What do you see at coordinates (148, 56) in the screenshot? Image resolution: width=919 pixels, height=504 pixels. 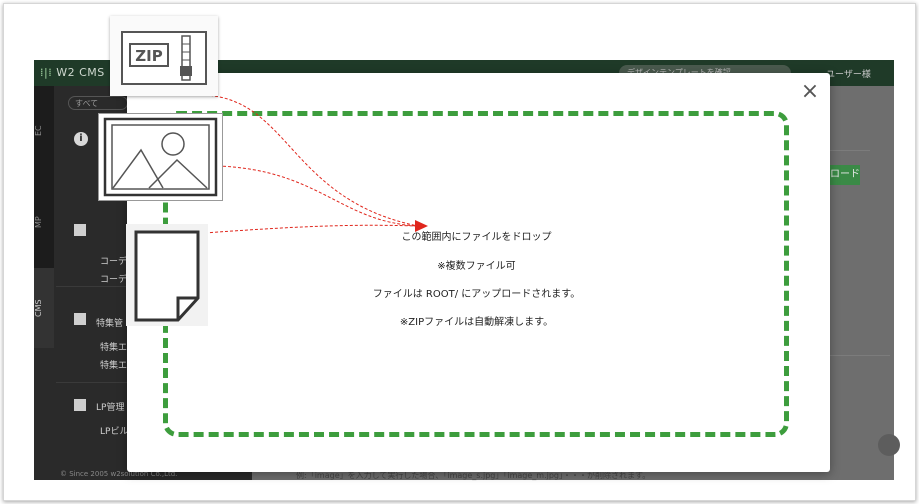 I see `svg-text: ZIP` at bounding box center [148, 56].